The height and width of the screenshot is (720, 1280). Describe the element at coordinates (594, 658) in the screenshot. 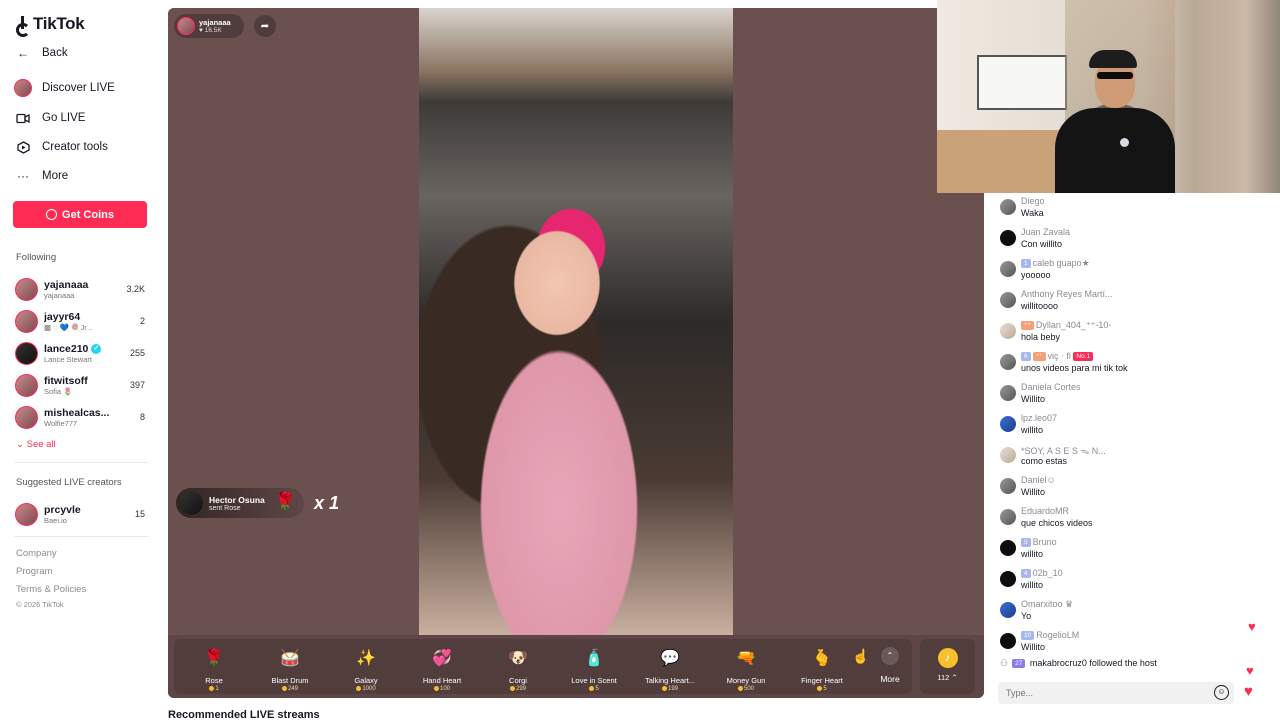

I see `perfume-gift-icon: 🧴` at that location.